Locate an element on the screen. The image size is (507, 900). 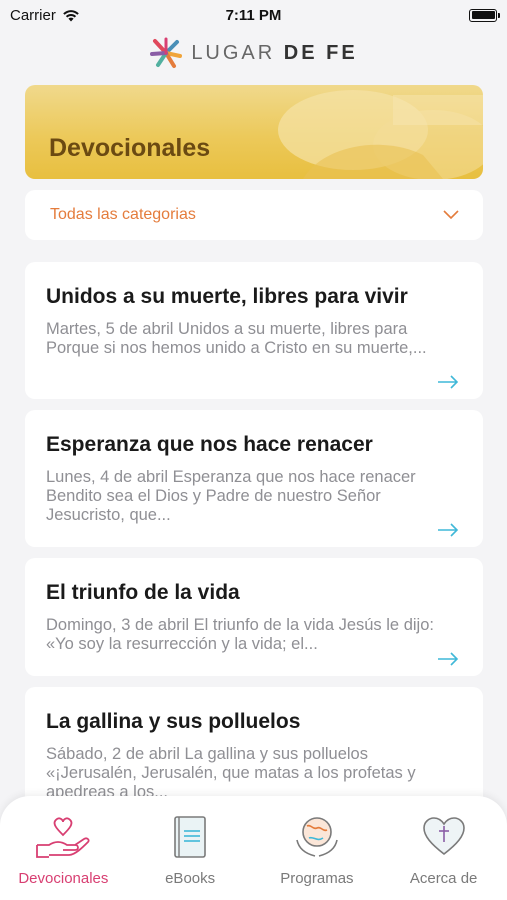
tab-devocionales: Devocionales is located at coordinates (63, 849).